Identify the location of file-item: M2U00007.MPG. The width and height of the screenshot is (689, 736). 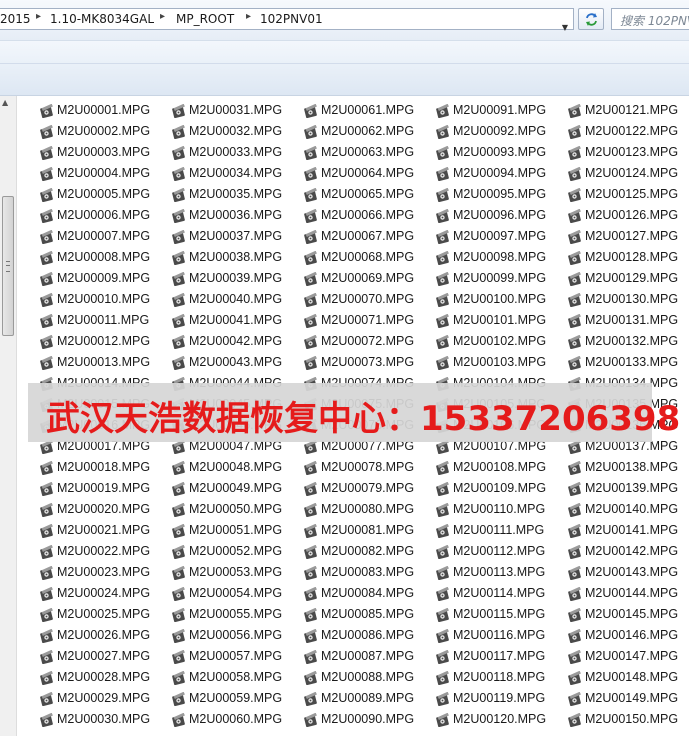
(105, 237).